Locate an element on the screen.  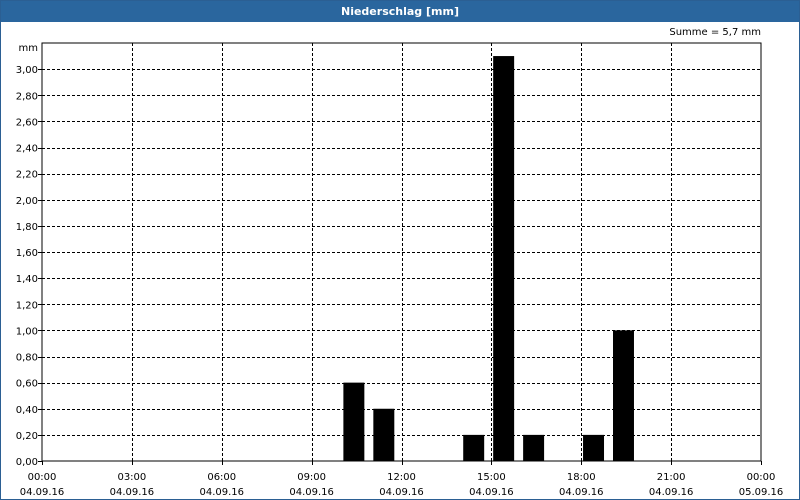
y-tick-label: 2,00 is located at coordinates (27, 201).